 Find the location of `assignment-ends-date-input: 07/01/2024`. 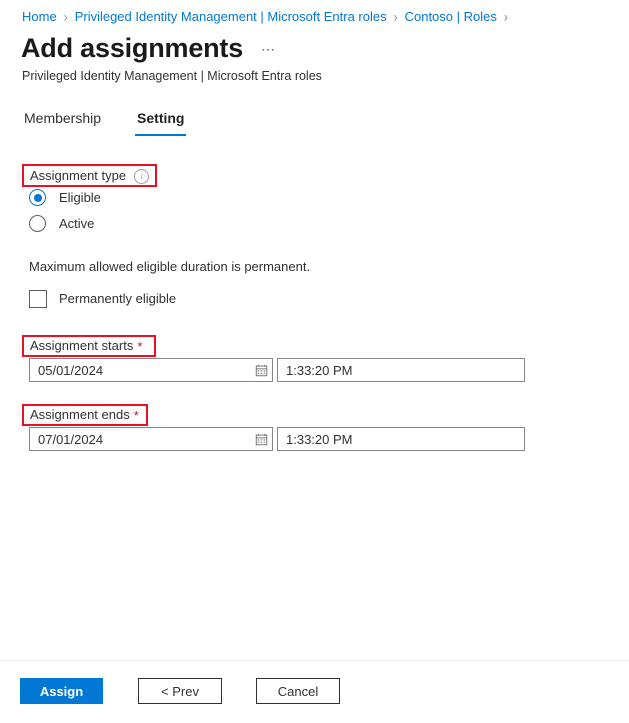

assignment-ends-date-input: 07/01/2024 is located at coordinates (151, 439).